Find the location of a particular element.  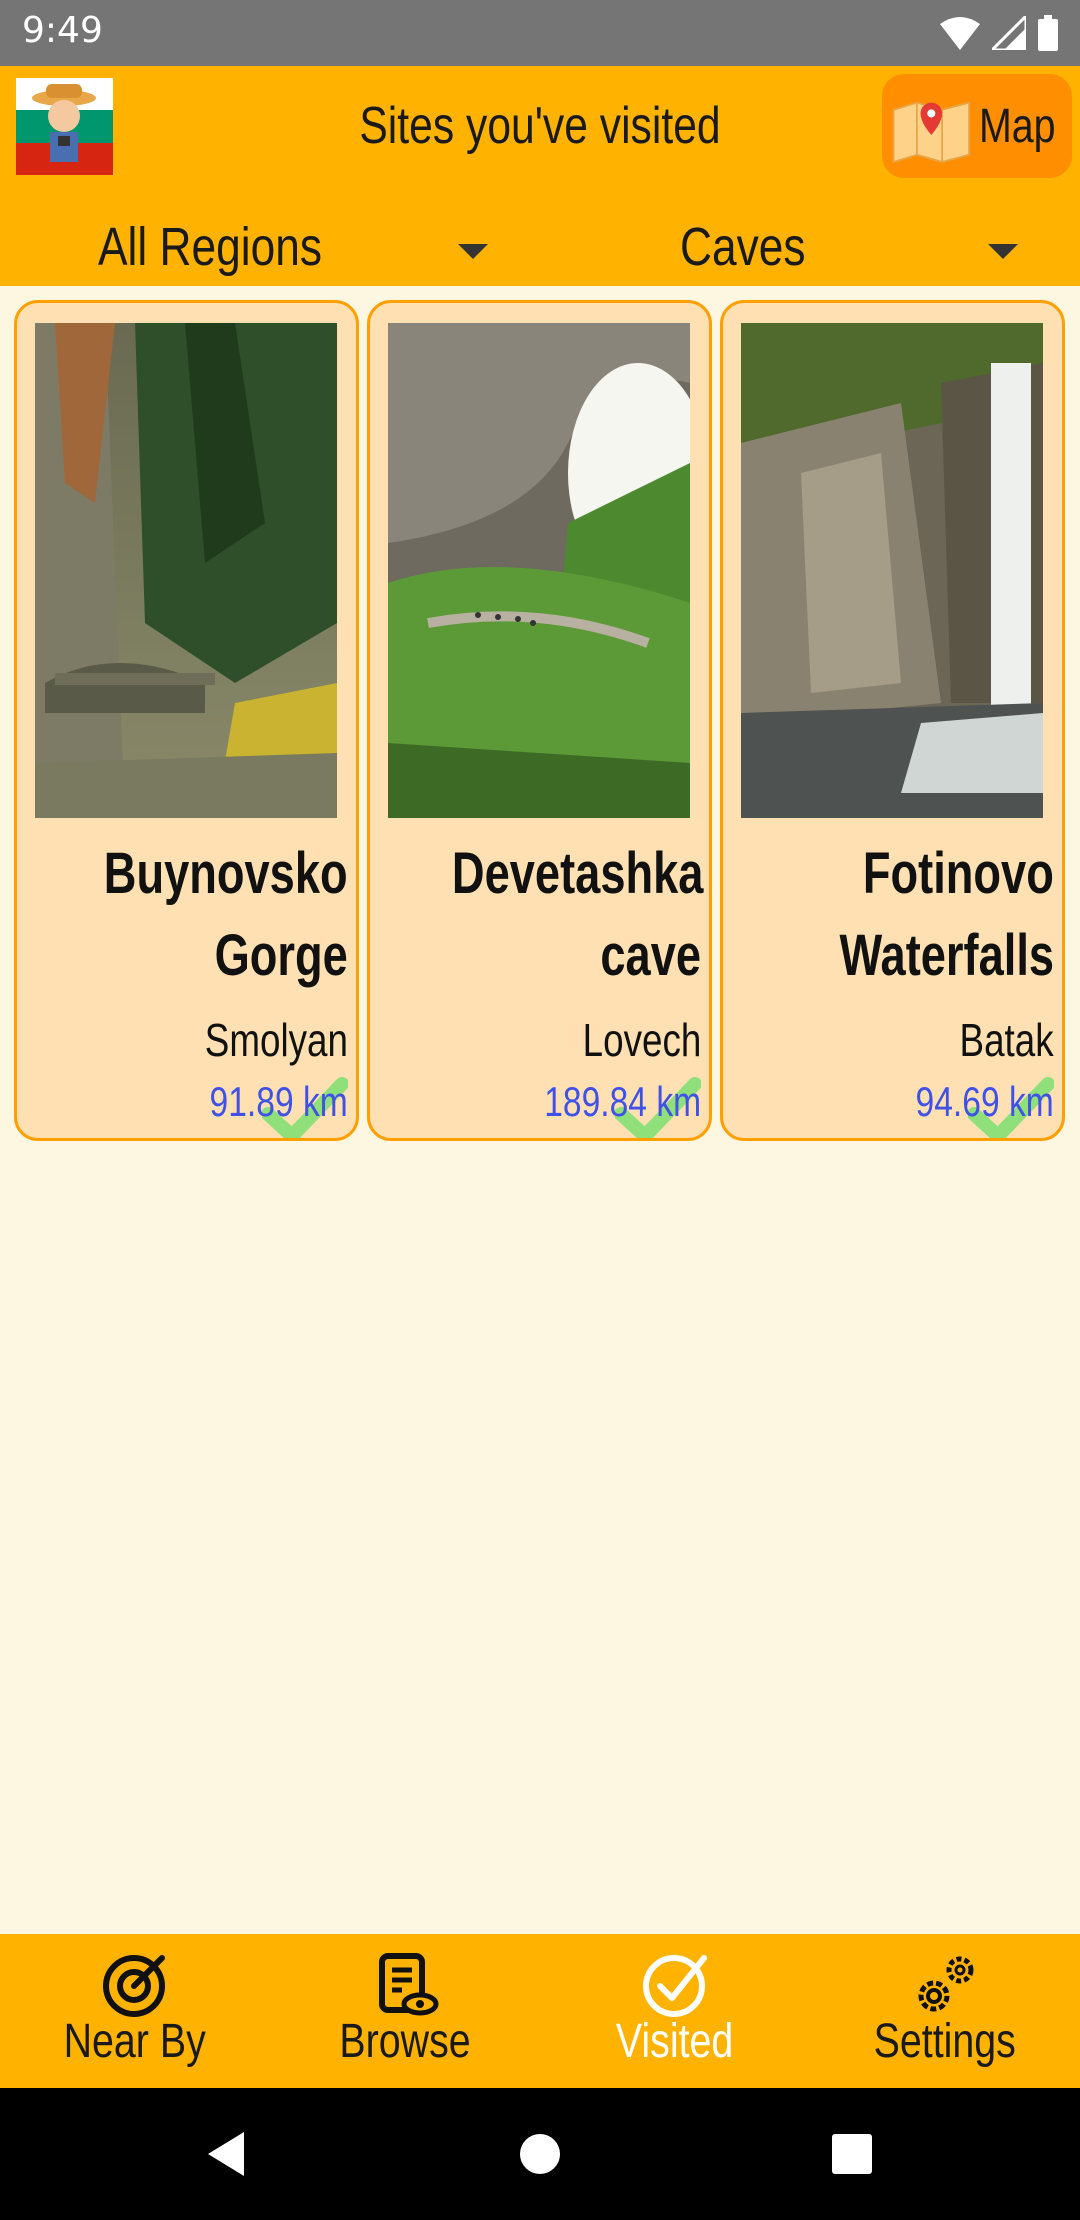

nav-near-by-label: Near By is located at coordinates (135, 2041).